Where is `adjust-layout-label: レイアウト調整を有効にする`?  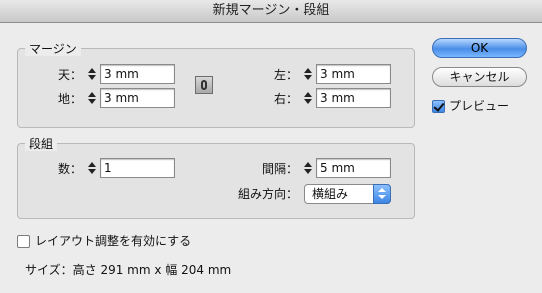
adjust-layout-label: レイアウト調整を有効にする is located at coordinates (113, 241).